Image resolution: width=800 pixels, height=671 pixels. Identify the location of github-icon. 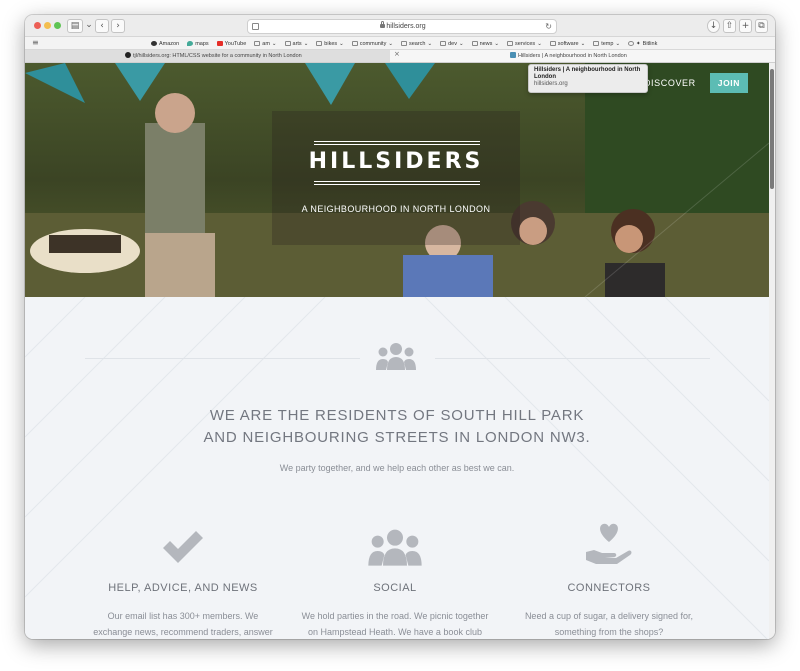
(128, 55).